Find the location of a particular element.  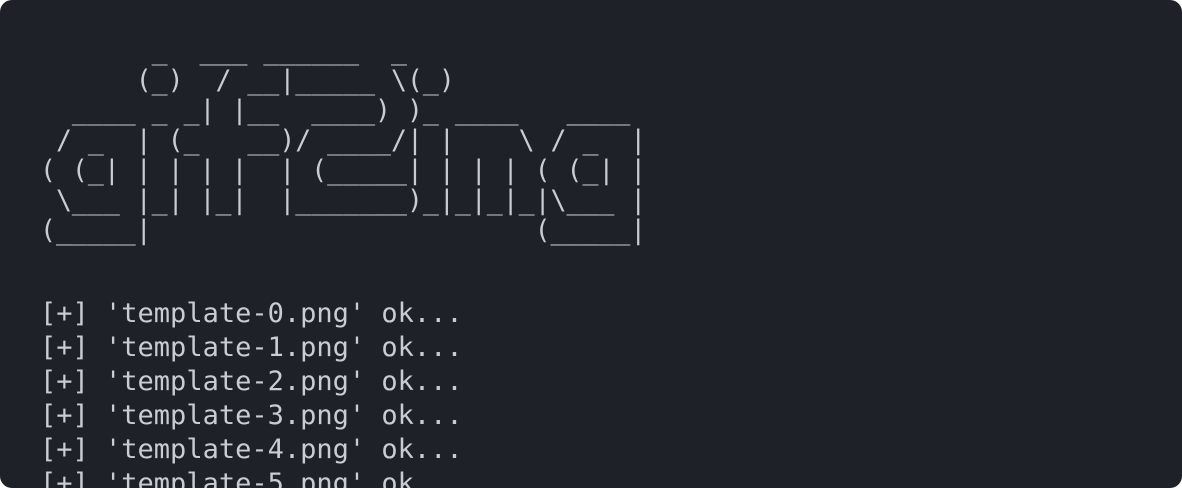

banner-line: (_____| (_____| is located at coordinates (343, 230).